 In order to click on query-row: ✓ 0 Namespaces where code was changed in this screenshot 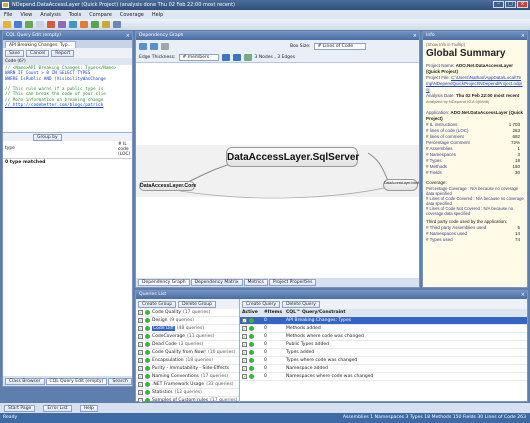, I will do `click(383, 377)`.